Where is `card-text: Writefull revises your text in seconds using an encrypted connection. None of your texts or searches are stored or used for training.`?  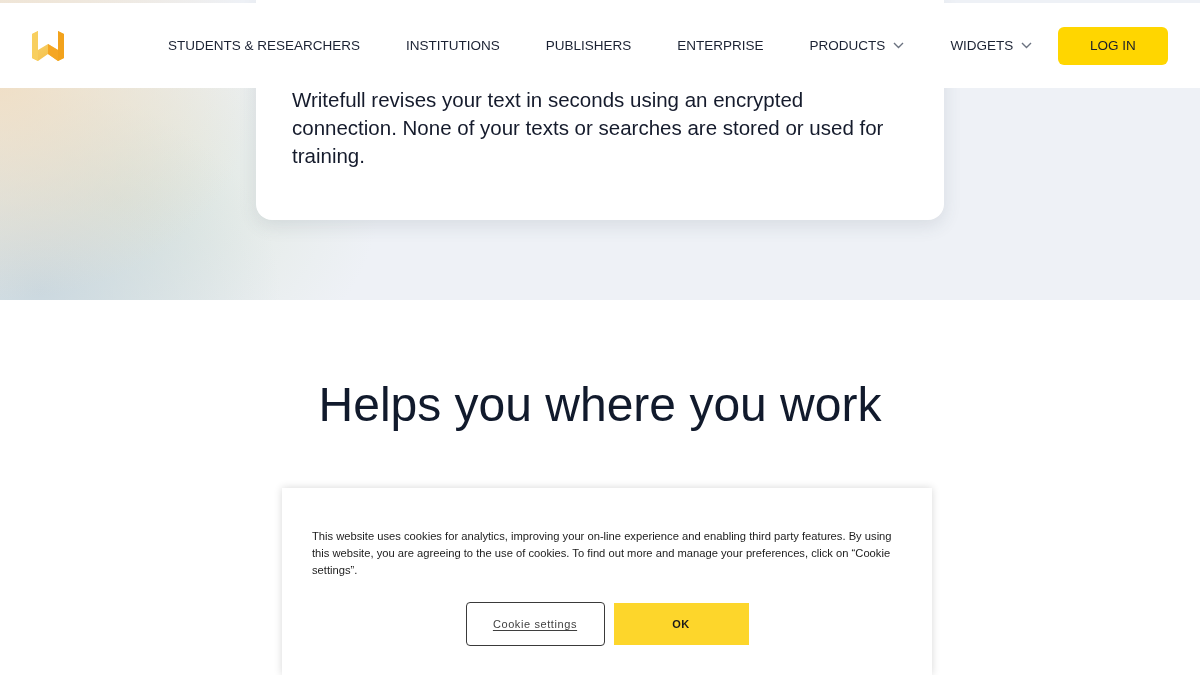 card-text: Writefull revises your text in seconds using an encrypted connection. None of your texts or searches are stored or used for training. is located at coordinates (588, 128).